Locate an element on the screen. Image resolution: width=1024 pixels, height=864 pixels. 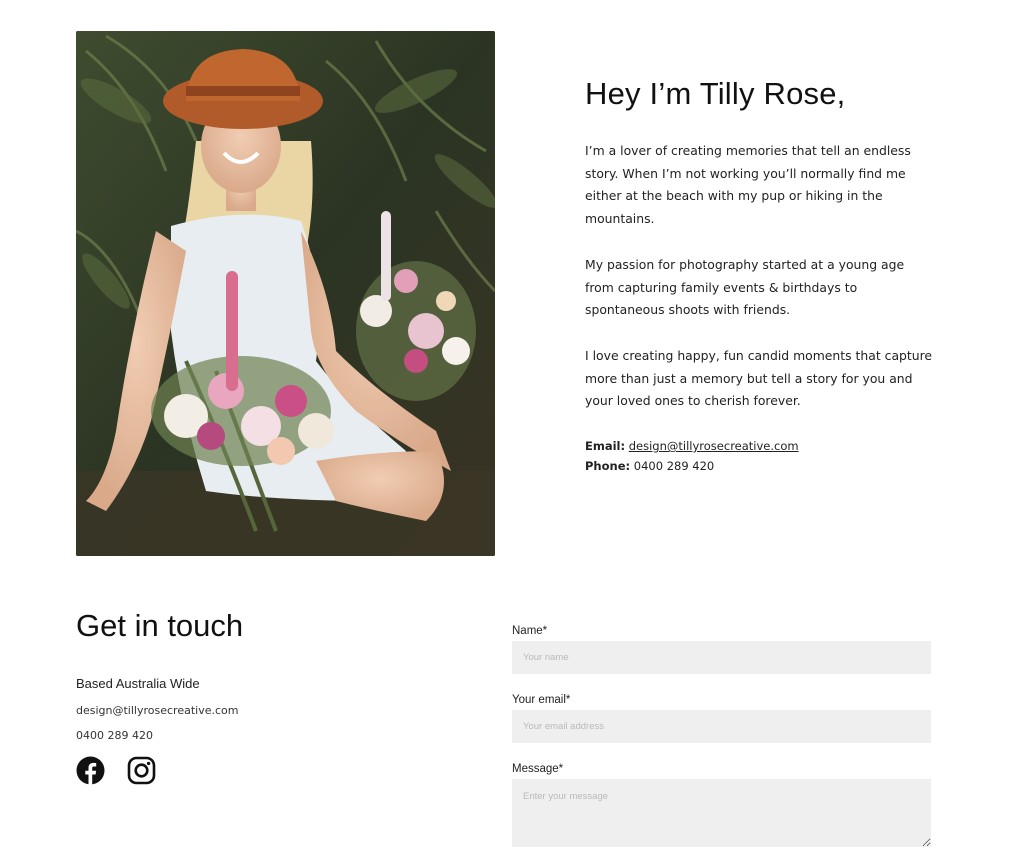
name-input is located at coordinates (721, 657).